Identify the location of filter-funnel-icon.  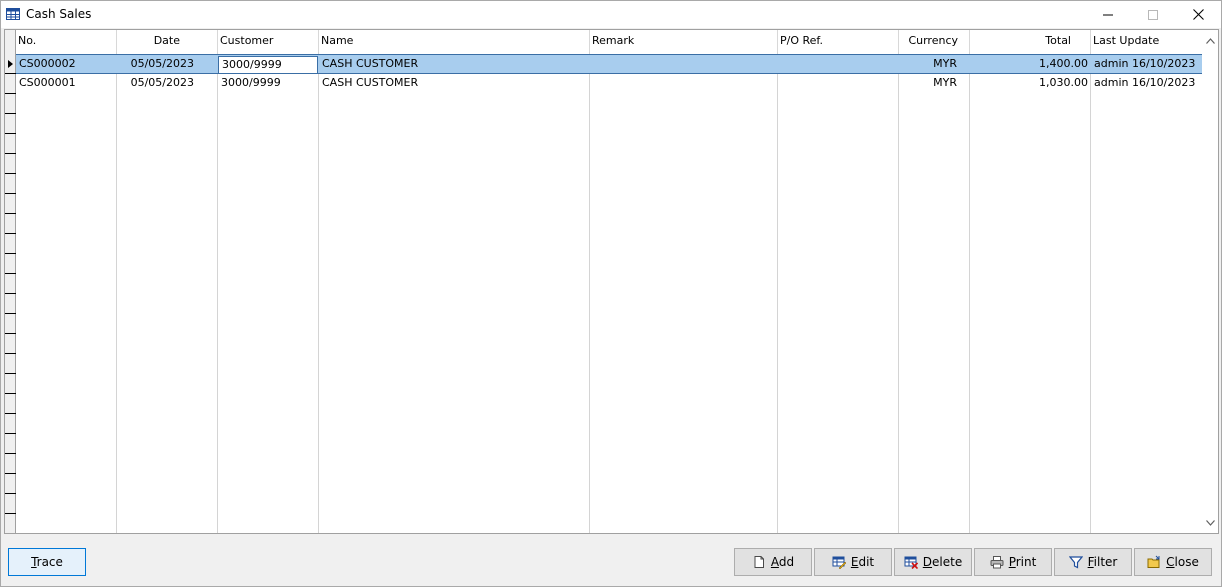
(1075, 562).